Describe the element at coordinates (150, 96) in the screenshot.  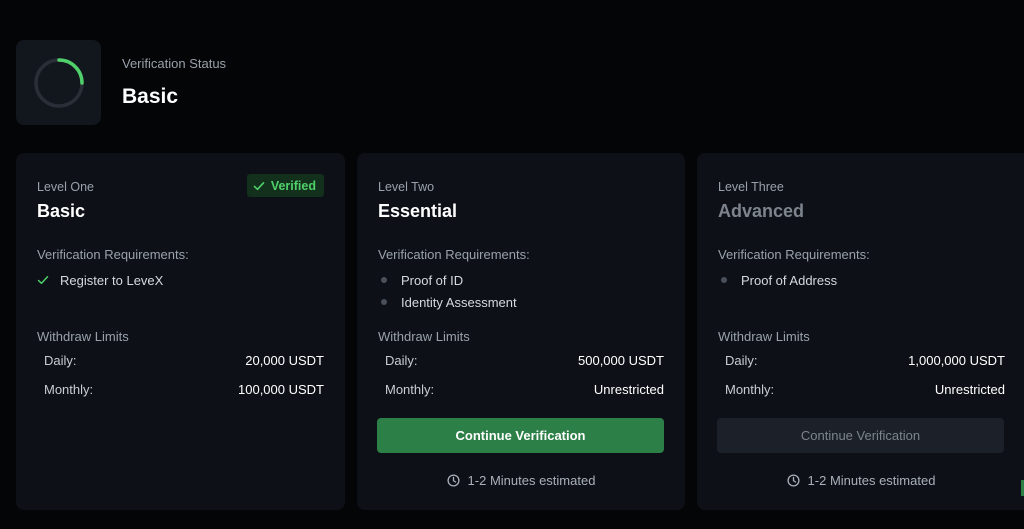
I see `verification-status-value: Basic` at that location.